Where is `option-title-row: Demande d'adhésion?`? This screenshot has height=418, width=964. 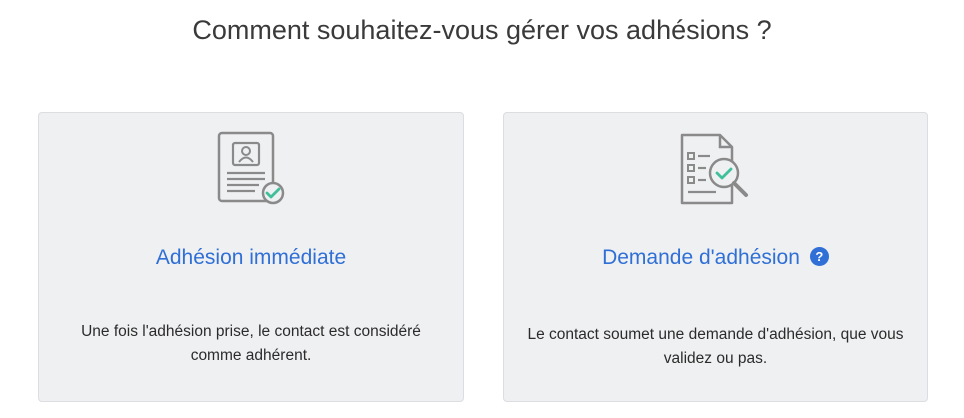
option-title-row: Demande d'adhésion? is located at coordinates (715, 258).